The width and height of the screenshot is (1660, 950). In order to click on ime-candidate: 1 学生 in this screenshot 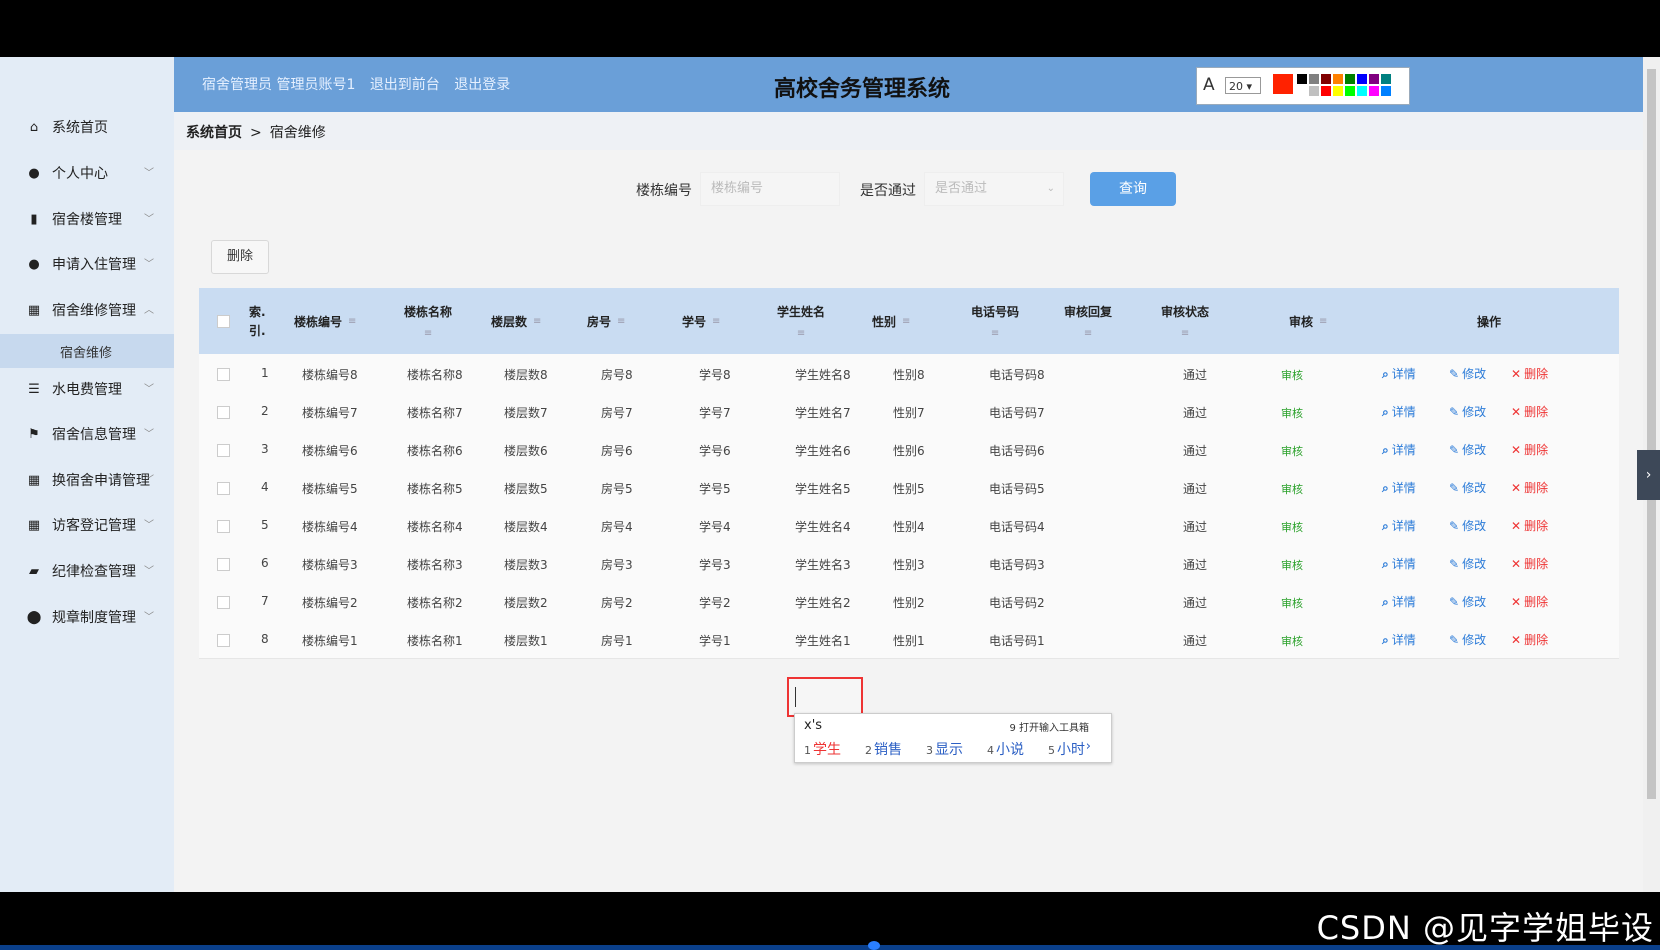, I will do `click(828, 750)`.